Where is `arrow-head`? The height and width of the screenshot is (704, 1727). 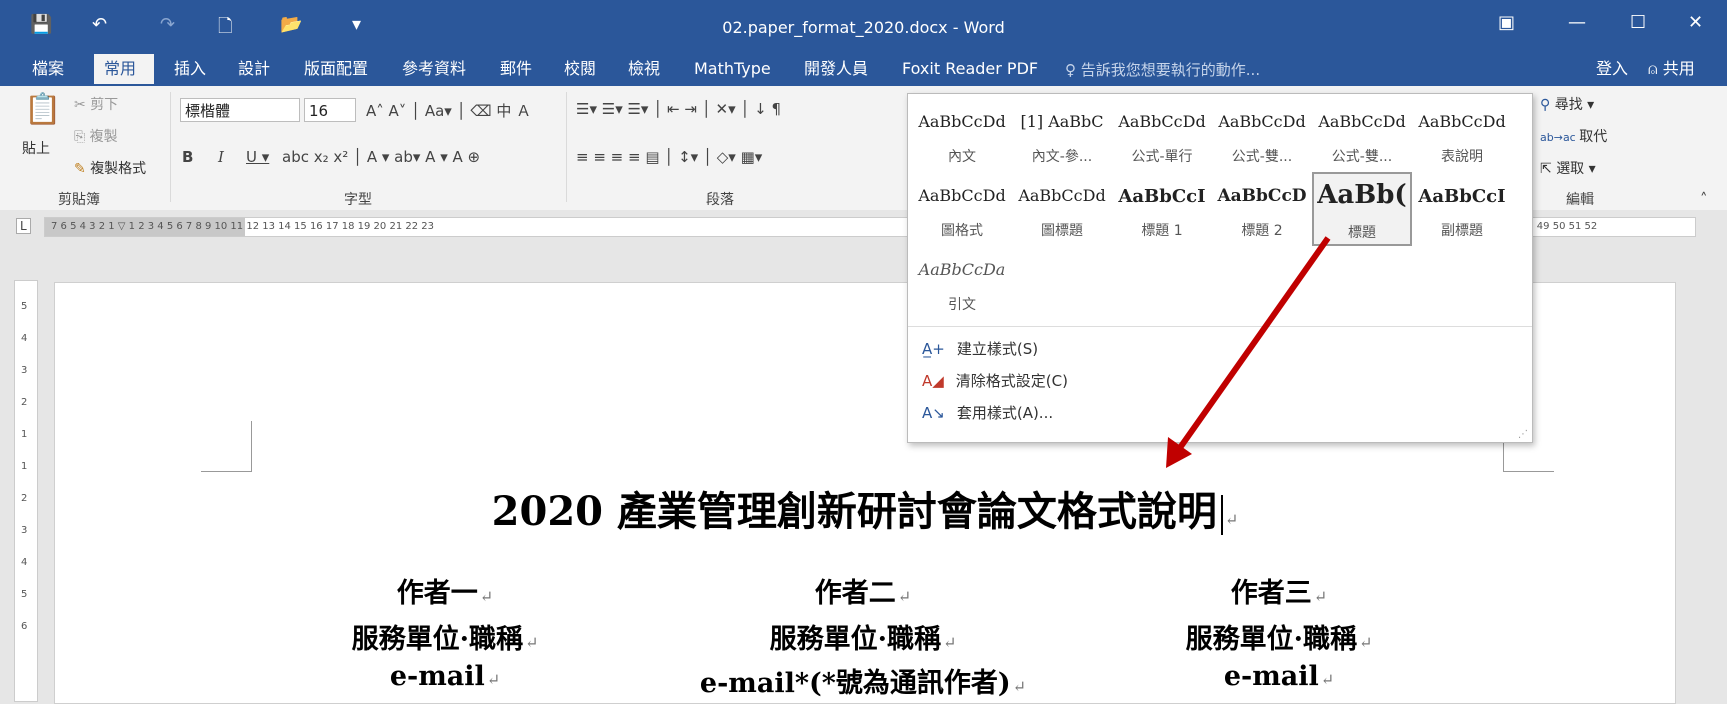 arrow-head is located at coordinates (1179, 452).